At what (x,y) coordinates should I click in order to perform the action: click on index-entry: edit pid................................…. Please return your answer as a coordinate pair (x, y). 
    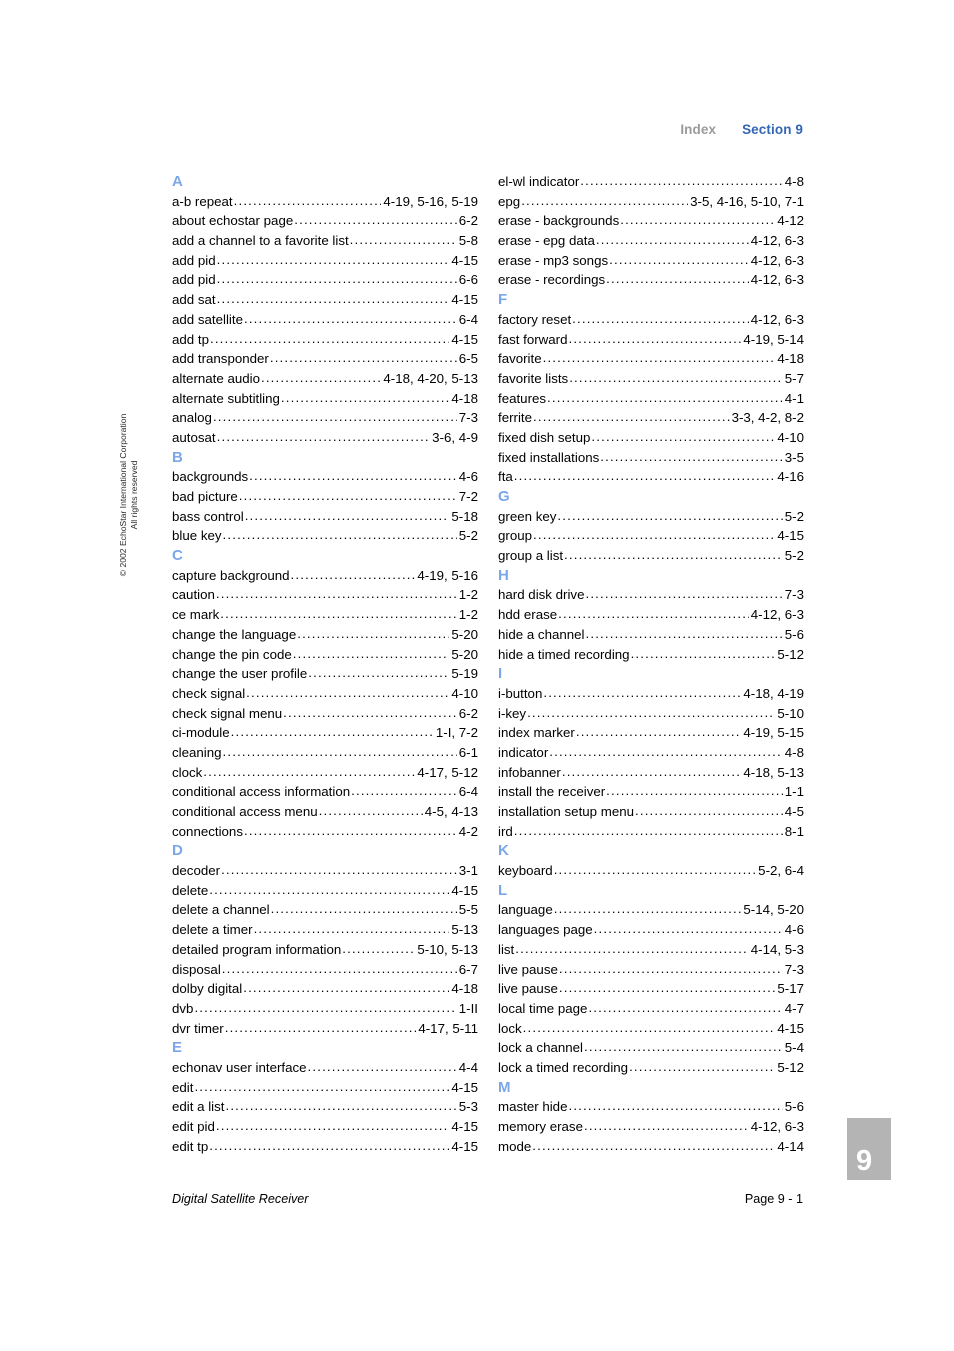
    Looking at the image, I should click on (325, 1127).